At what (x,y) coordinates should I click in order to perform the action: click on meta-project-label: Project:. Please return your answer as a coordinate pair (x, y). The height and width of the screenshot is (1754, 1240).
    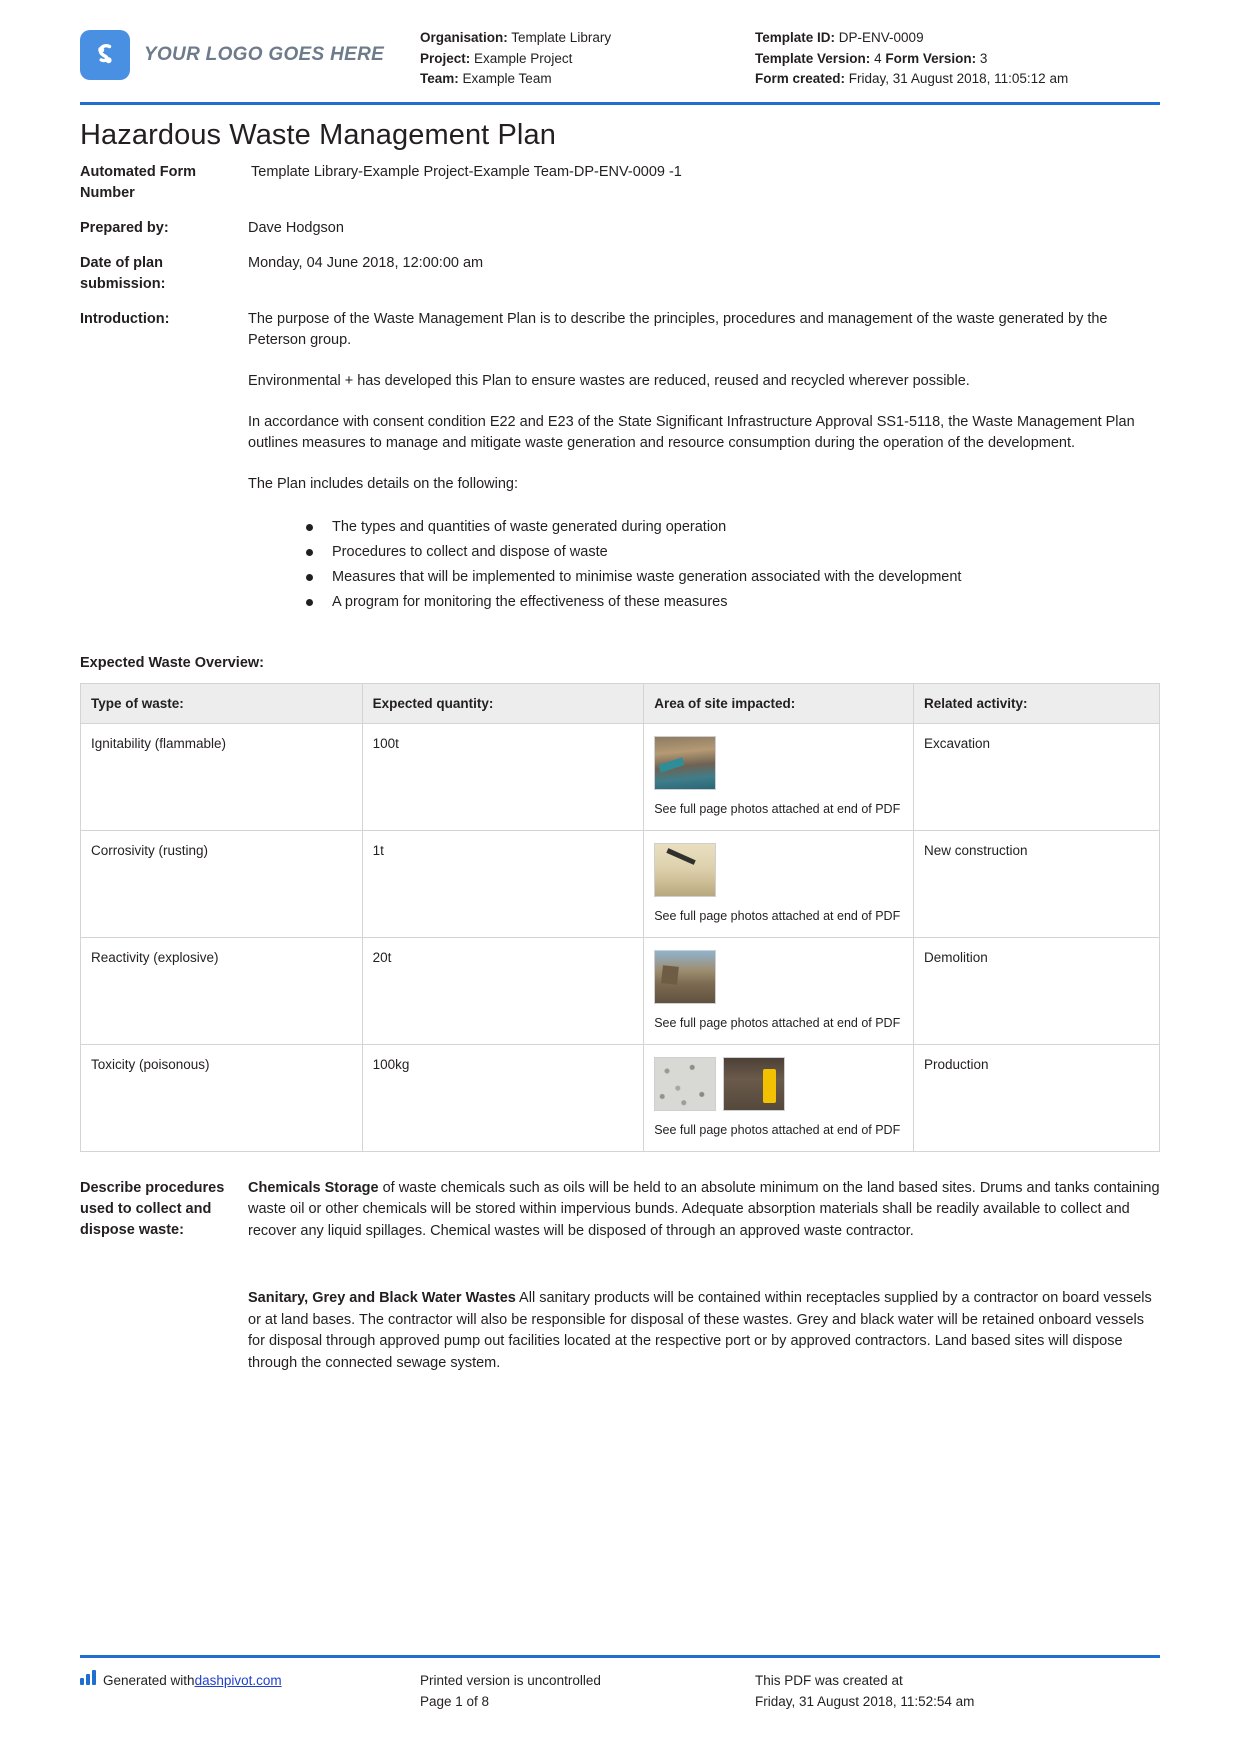
    Looking at the image, I should click on (445, 58).